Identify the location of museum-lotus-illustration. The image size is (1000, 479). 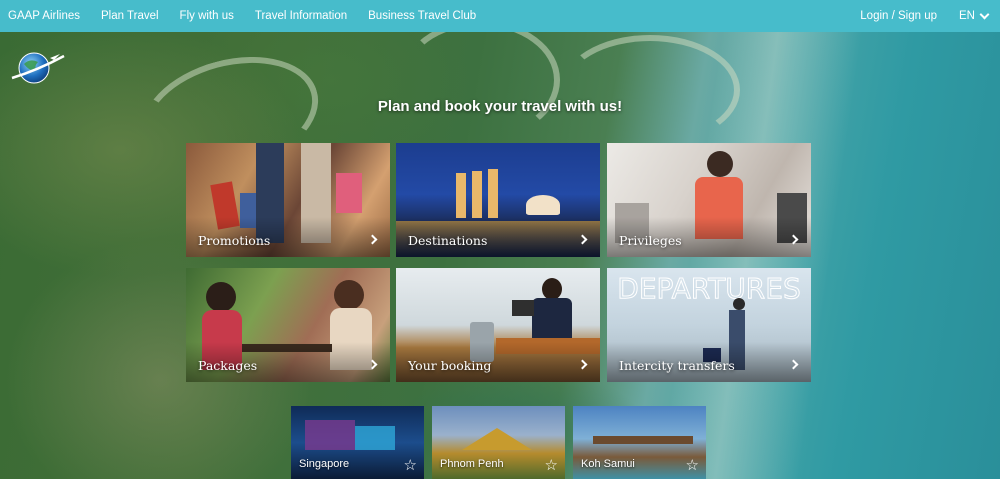
(543, 205).